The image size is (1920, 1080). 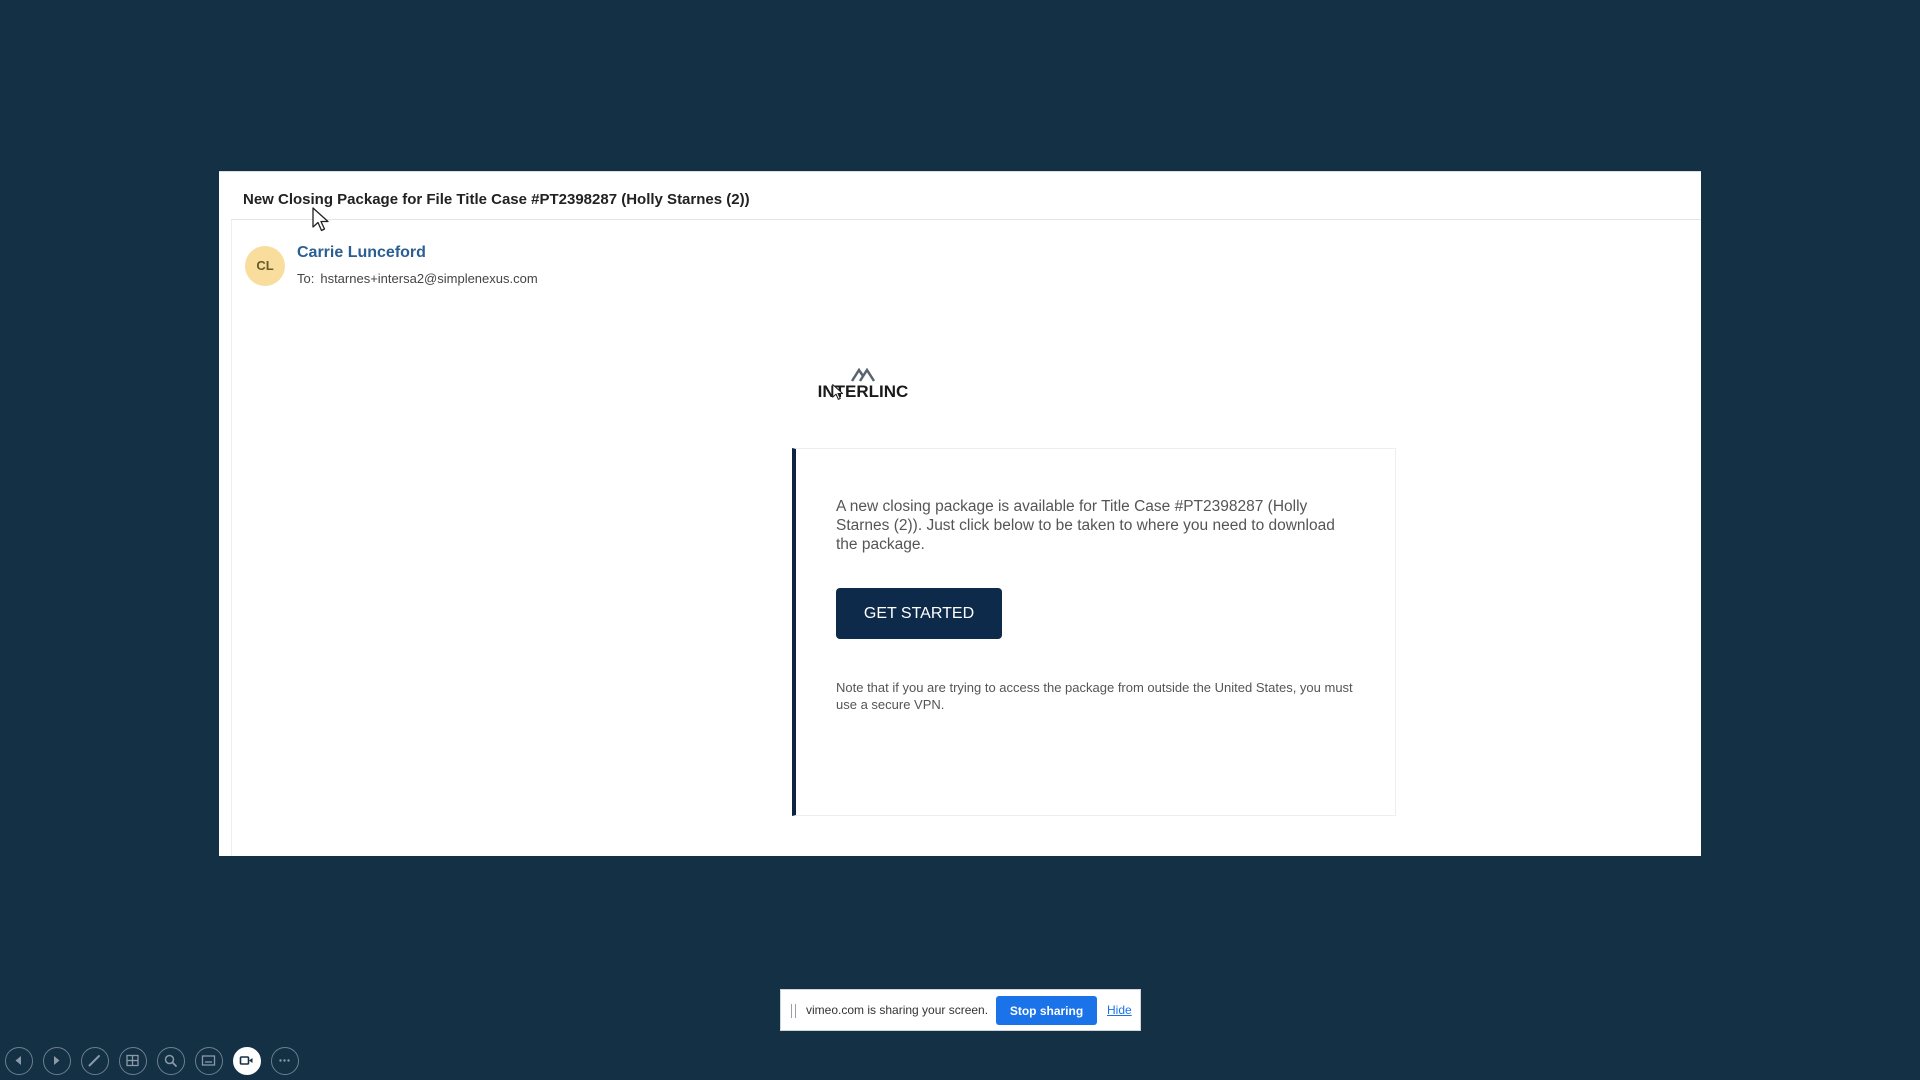 I want to click on next-button, so click(x=57, y=1061).